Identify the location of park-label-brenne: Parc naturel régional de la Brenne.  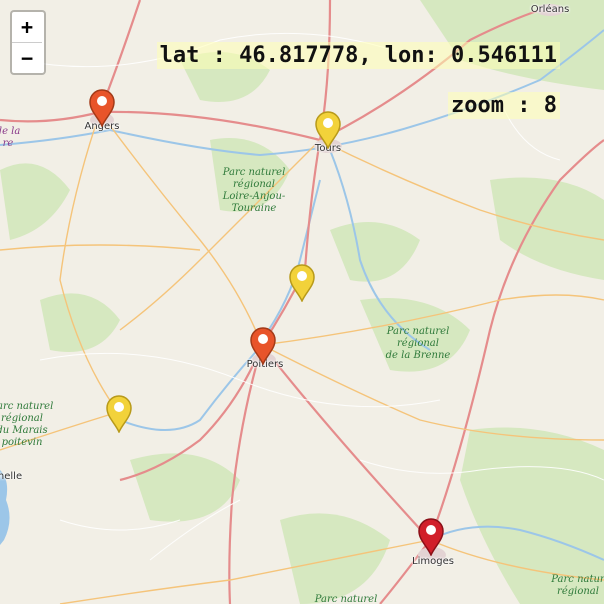
(418, 343).